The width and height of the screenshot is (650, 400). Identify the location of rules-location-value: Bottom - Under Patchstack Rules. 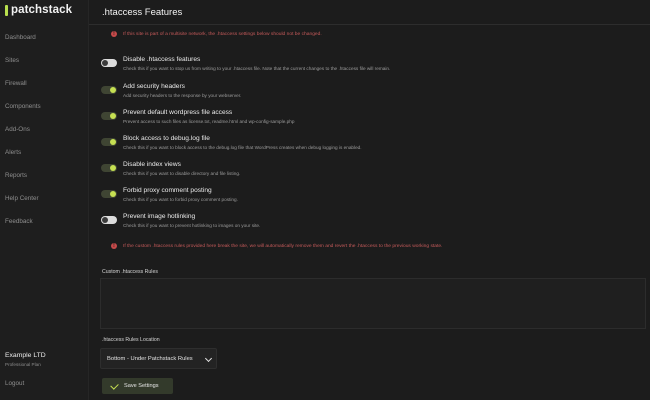
(150, 358).